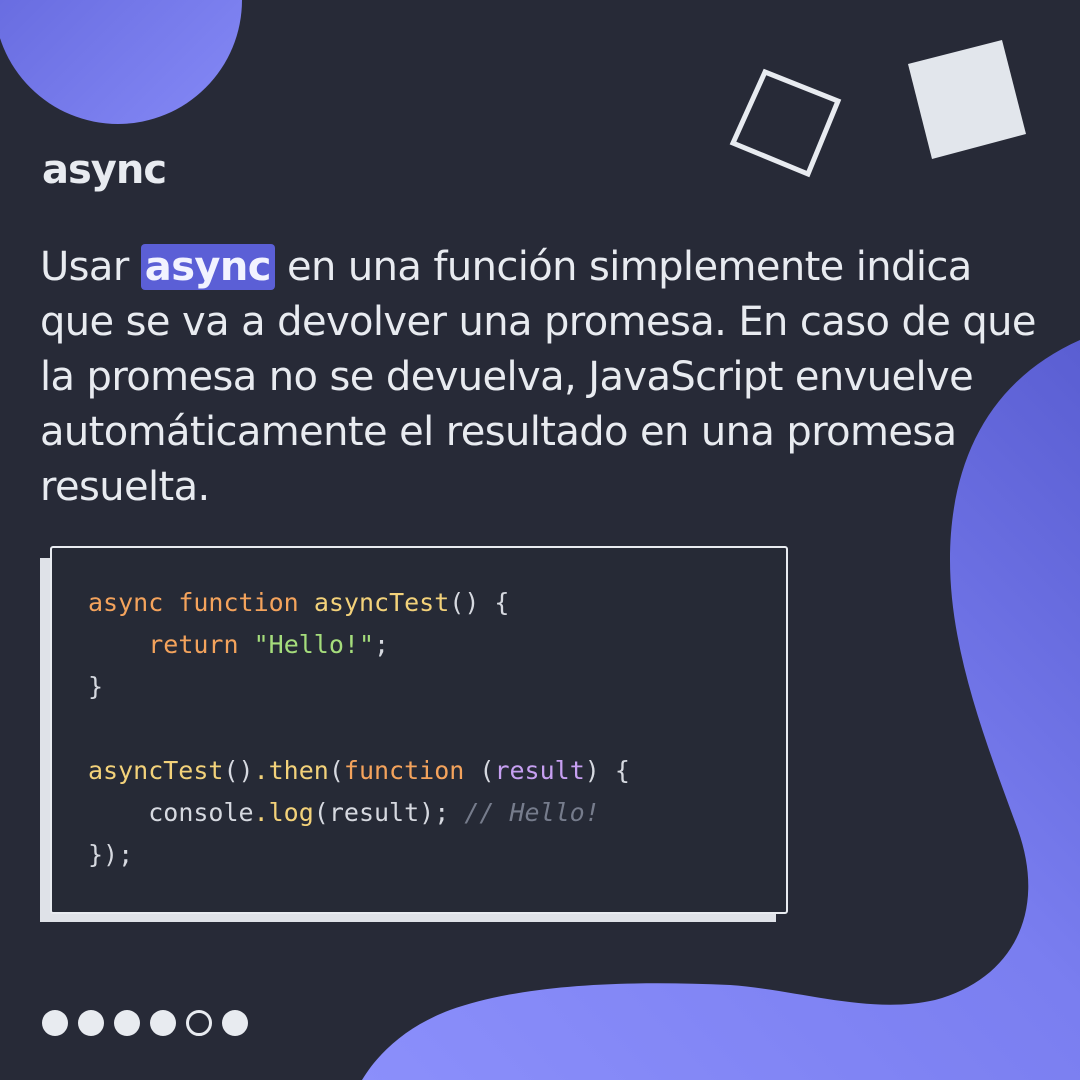 This screenshot has width=1080, height=1080. Describe the element at coordinates (479, 602) in the screenshot. I see `code-token: () {` at that location.